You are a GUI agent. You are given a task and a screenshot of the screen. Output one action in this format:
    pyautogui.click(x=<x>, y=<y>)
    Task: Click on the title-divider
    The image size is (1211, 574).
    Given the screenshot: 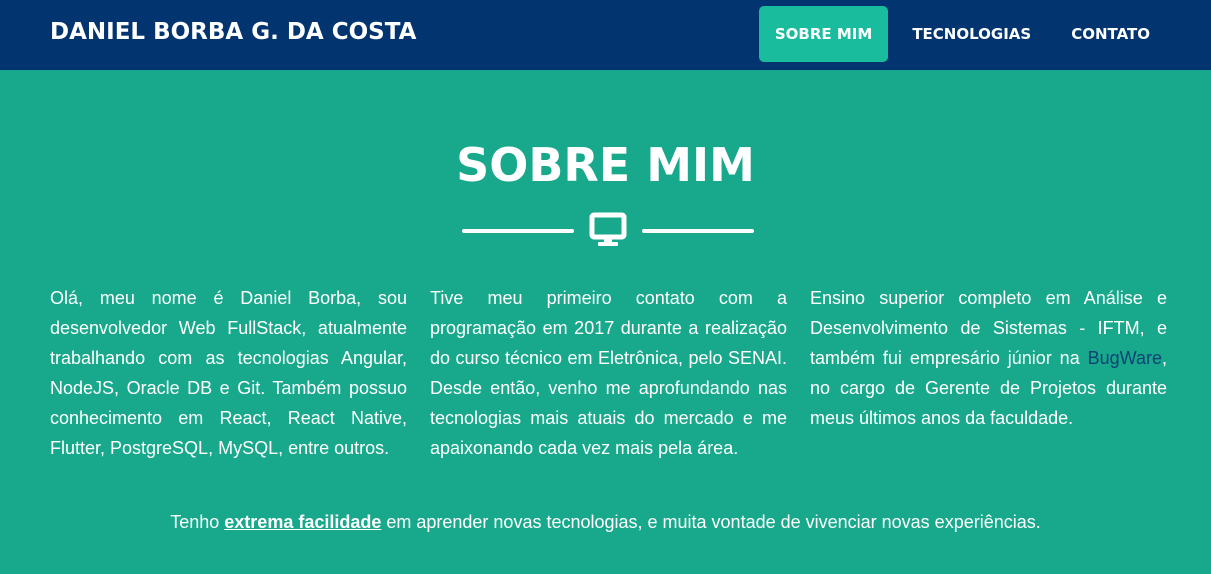 What is the action you would take?
    pyautogui.click(x=608, y=230)
    